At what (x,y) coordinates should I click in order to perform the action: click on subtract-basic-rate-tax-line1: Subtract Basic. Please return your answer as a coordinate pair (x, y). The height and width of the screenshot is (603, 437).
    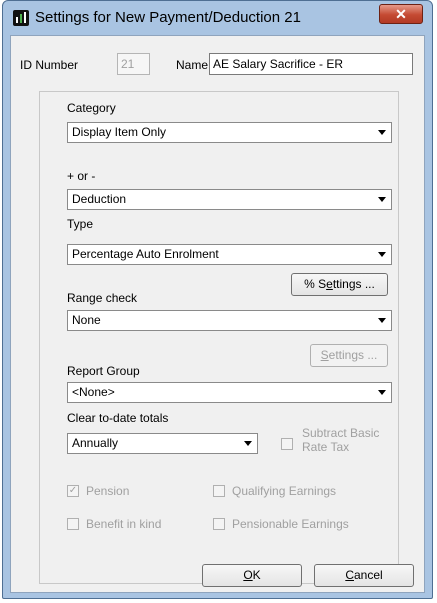
    Looking at the image, I should click on (341, 433).